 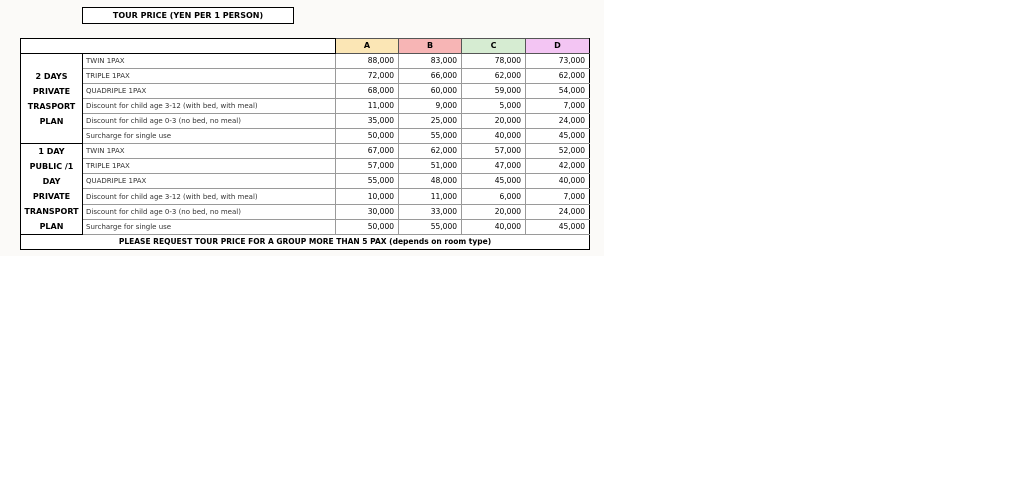 What do you see at coordinates (51, 76) in the screenshot?
I see `plan-name-line: 2 DAYS` at bounding box center [51, 76].